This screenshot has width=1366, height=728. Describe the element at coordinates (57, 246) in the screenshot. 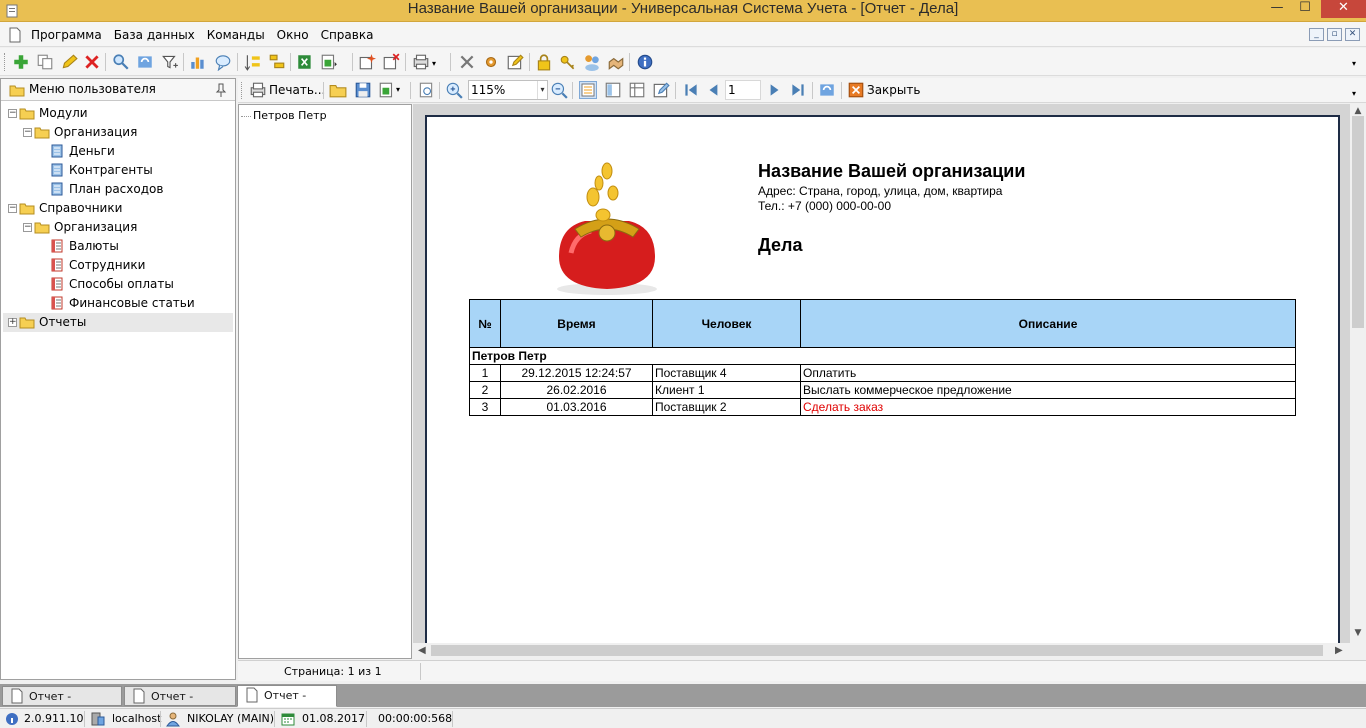

I see `directory-icon` at that location.